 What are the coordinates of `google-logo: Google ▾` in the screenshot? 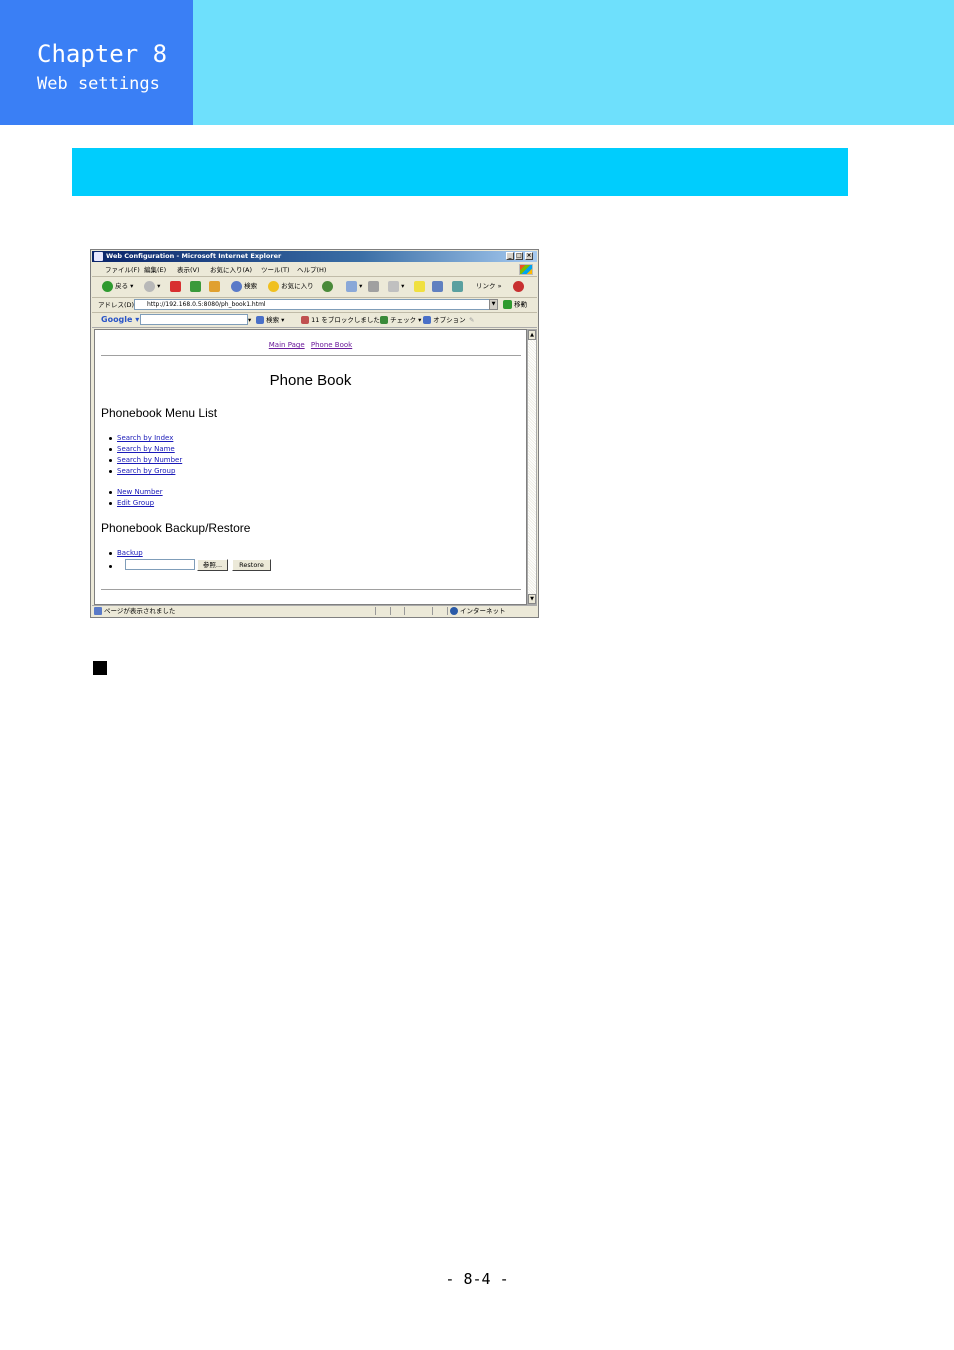 It's located at (120, 320).